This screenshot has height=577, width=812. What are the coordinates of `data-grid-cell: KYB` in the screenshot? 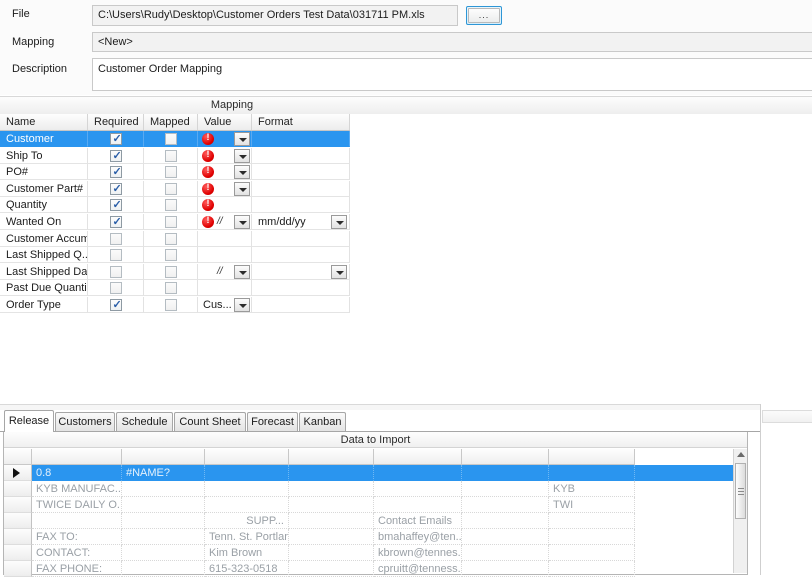 It's located at (592, 489).